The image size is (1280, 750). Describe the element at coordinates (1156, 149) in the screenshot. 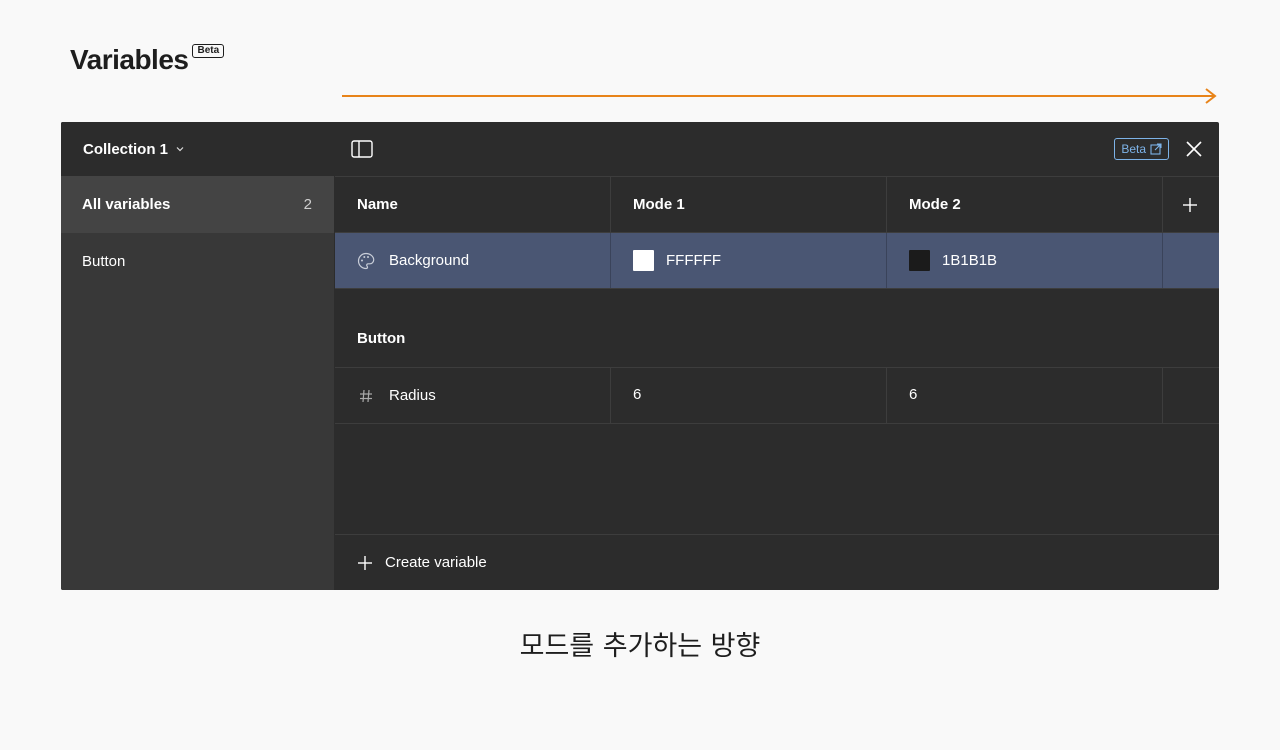

I see `external-link-icon` at that location.